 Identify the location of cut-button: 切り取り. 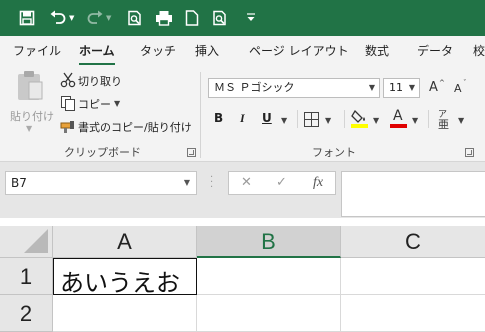
(93, 81).